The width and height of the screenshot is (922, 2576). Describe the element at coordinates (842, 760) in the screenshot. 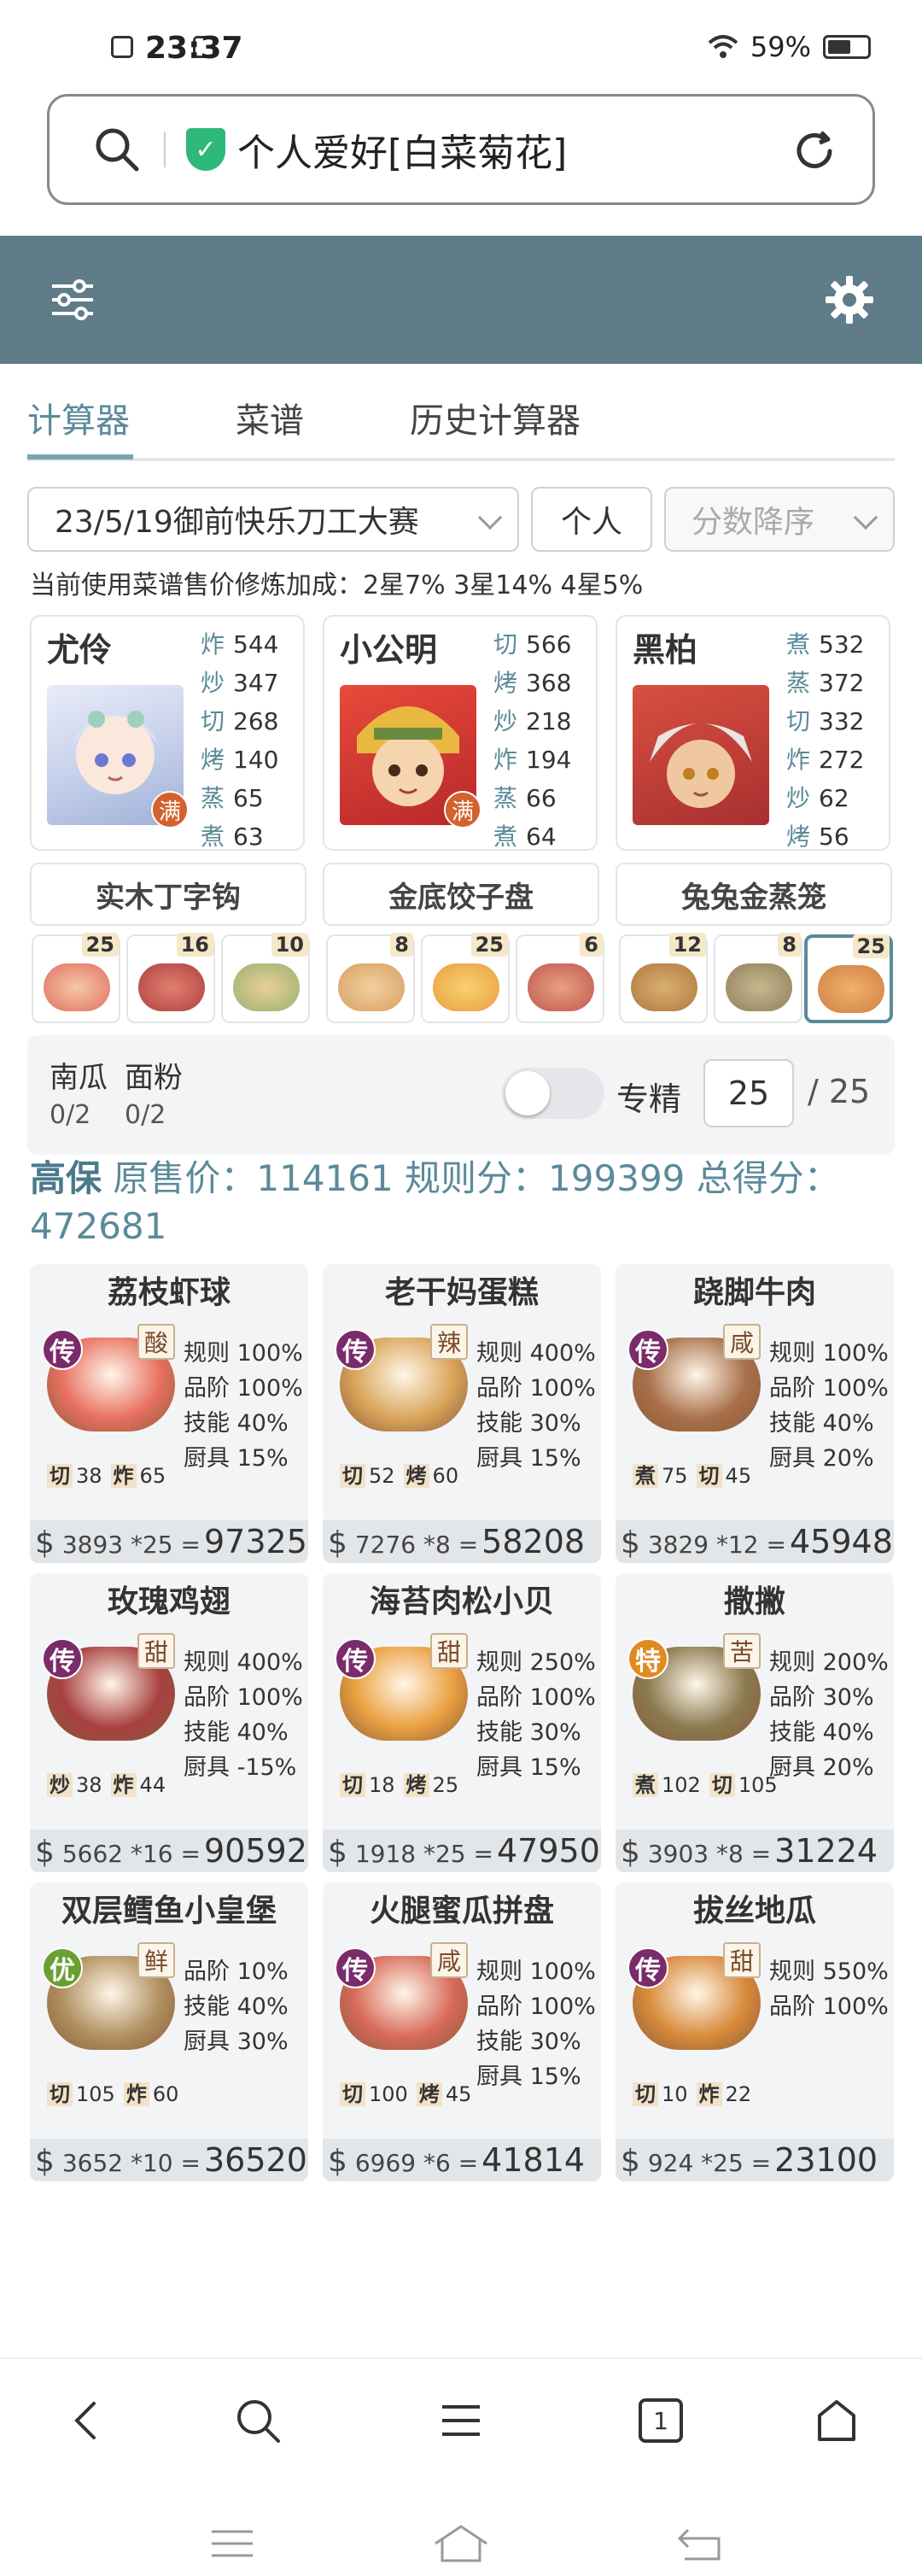

I see `stat-value: 272` at that location.